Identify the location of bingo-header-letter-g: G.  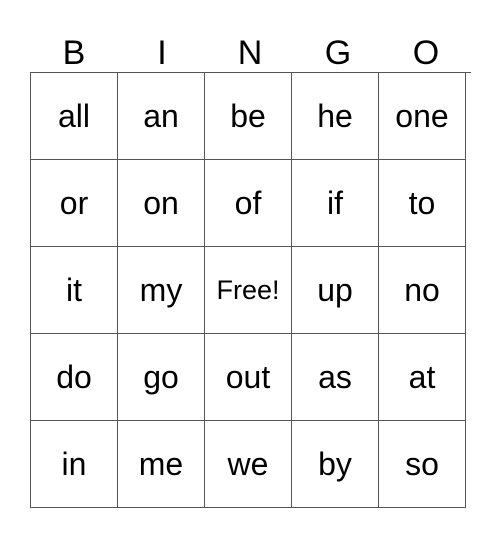
(338, 47).